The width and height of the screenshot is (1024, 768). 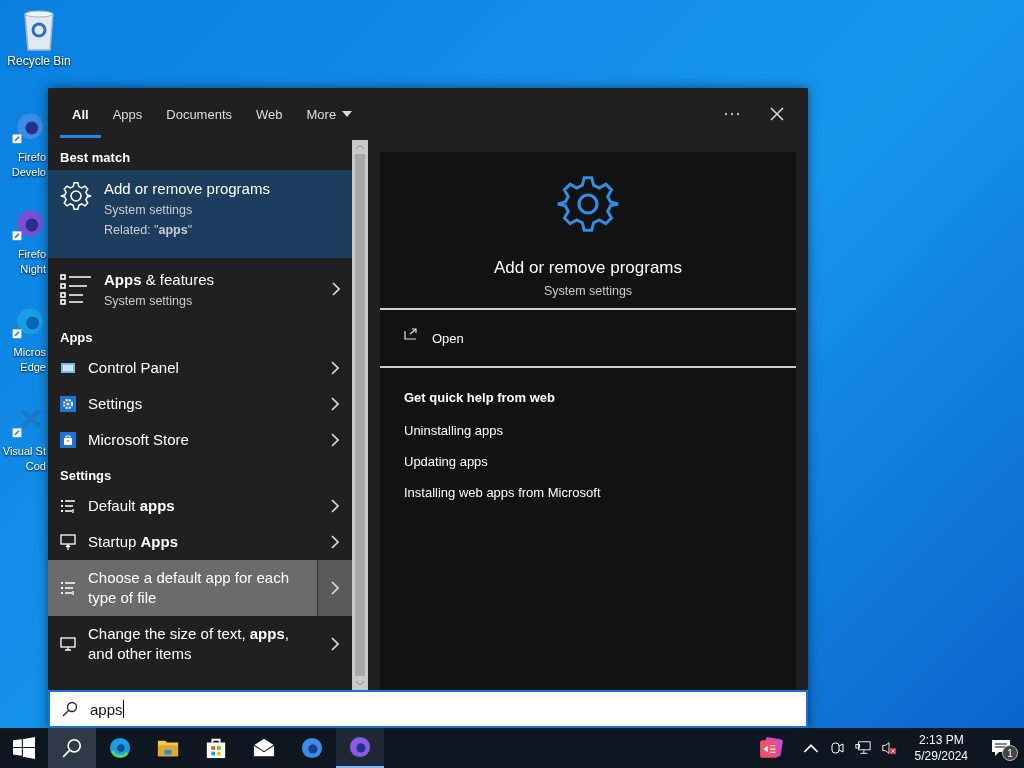 What do you see at coordinates (24, 459) in the screenshot?
I see `desktop-icon-label: Visual St Cod` at bounding box center [24, 459].